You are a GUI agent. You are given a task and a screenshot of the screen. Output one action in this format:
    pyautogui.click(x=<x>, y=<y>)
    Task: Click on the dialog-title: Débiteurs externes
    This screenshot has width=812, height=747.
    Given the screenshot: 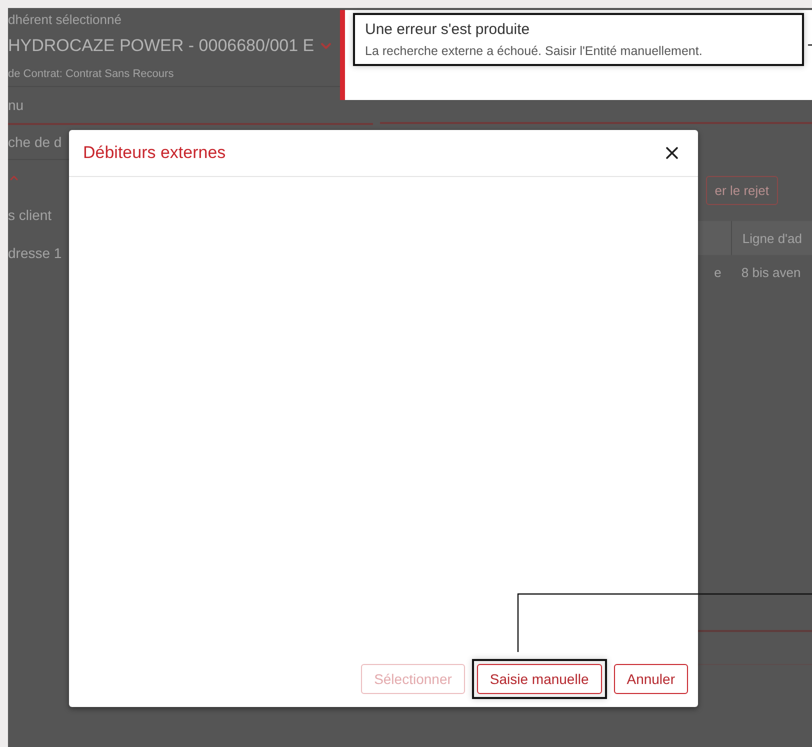 What is the action you would take?
    pyautogui.click(x=154, y=153)
    